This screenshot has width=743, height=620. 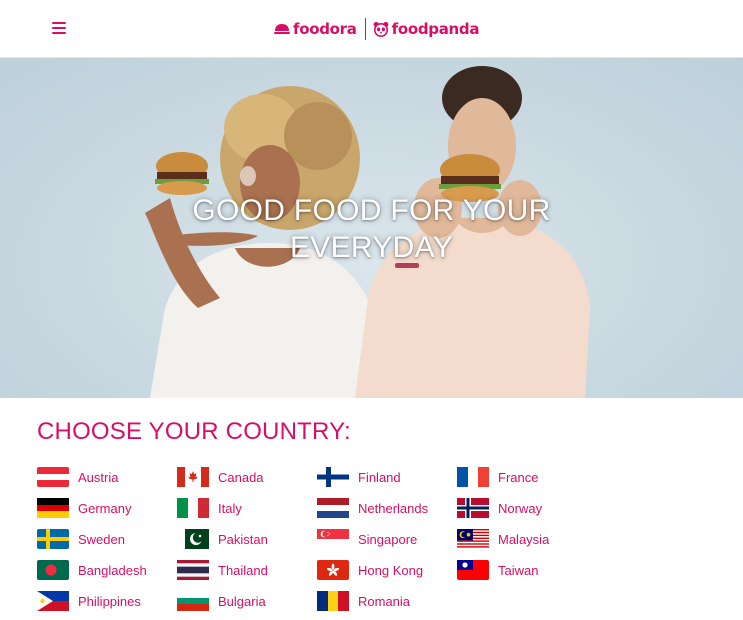 I want to click on singapore-flag-icon, so click(x=333, y=539).